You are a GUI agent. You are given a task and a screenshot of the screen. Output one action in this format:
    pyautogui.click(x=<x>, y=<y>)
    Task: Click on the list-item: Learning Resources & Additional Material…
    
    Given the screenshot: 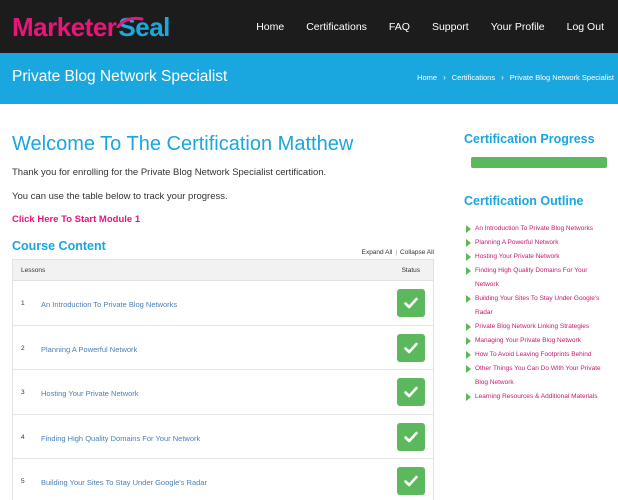 What is the action you would take?
    pyautogui.click(x=539, y=397)
    